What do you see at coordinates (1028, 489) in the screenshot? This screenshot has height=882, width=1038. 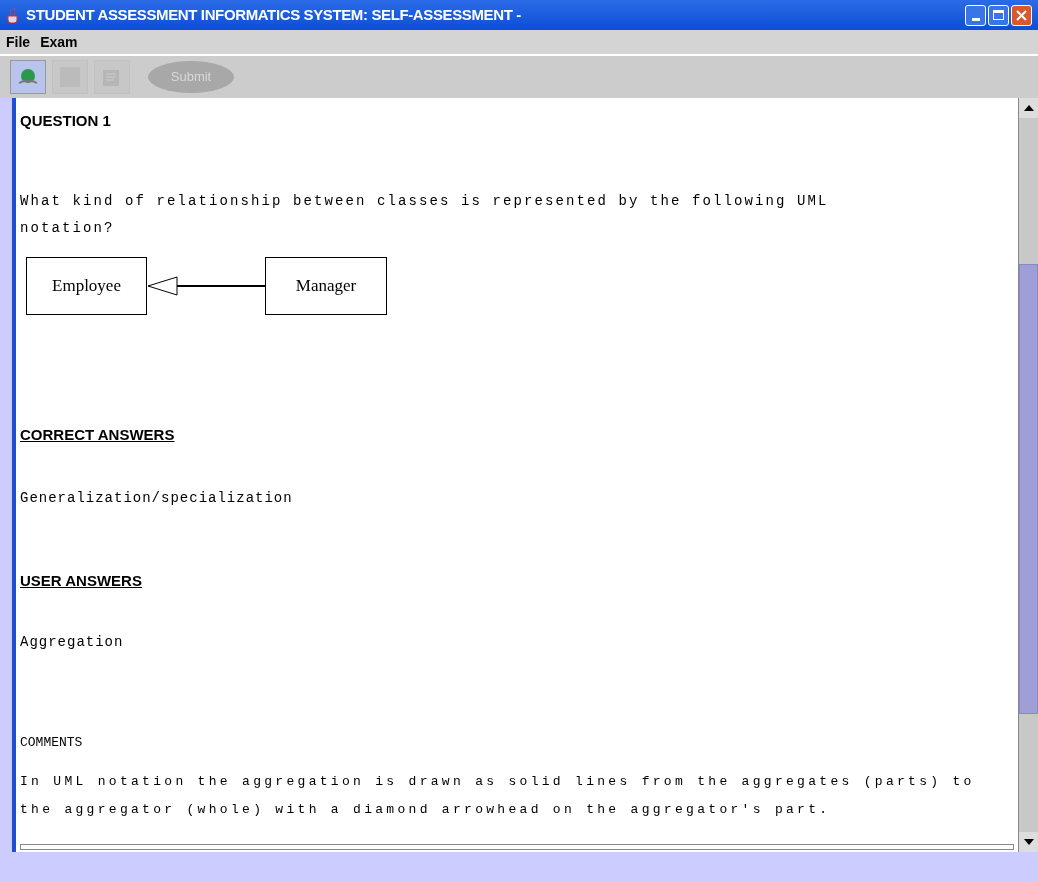 I see `scrollbar-thumb` at bounding box center [1028, 489].